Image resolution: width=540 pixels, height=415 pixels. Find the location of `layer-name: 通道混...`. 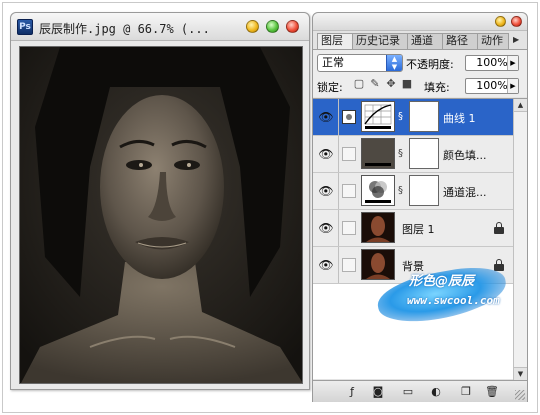

layer-name: 通道混... is located at coordinates (465, 192).